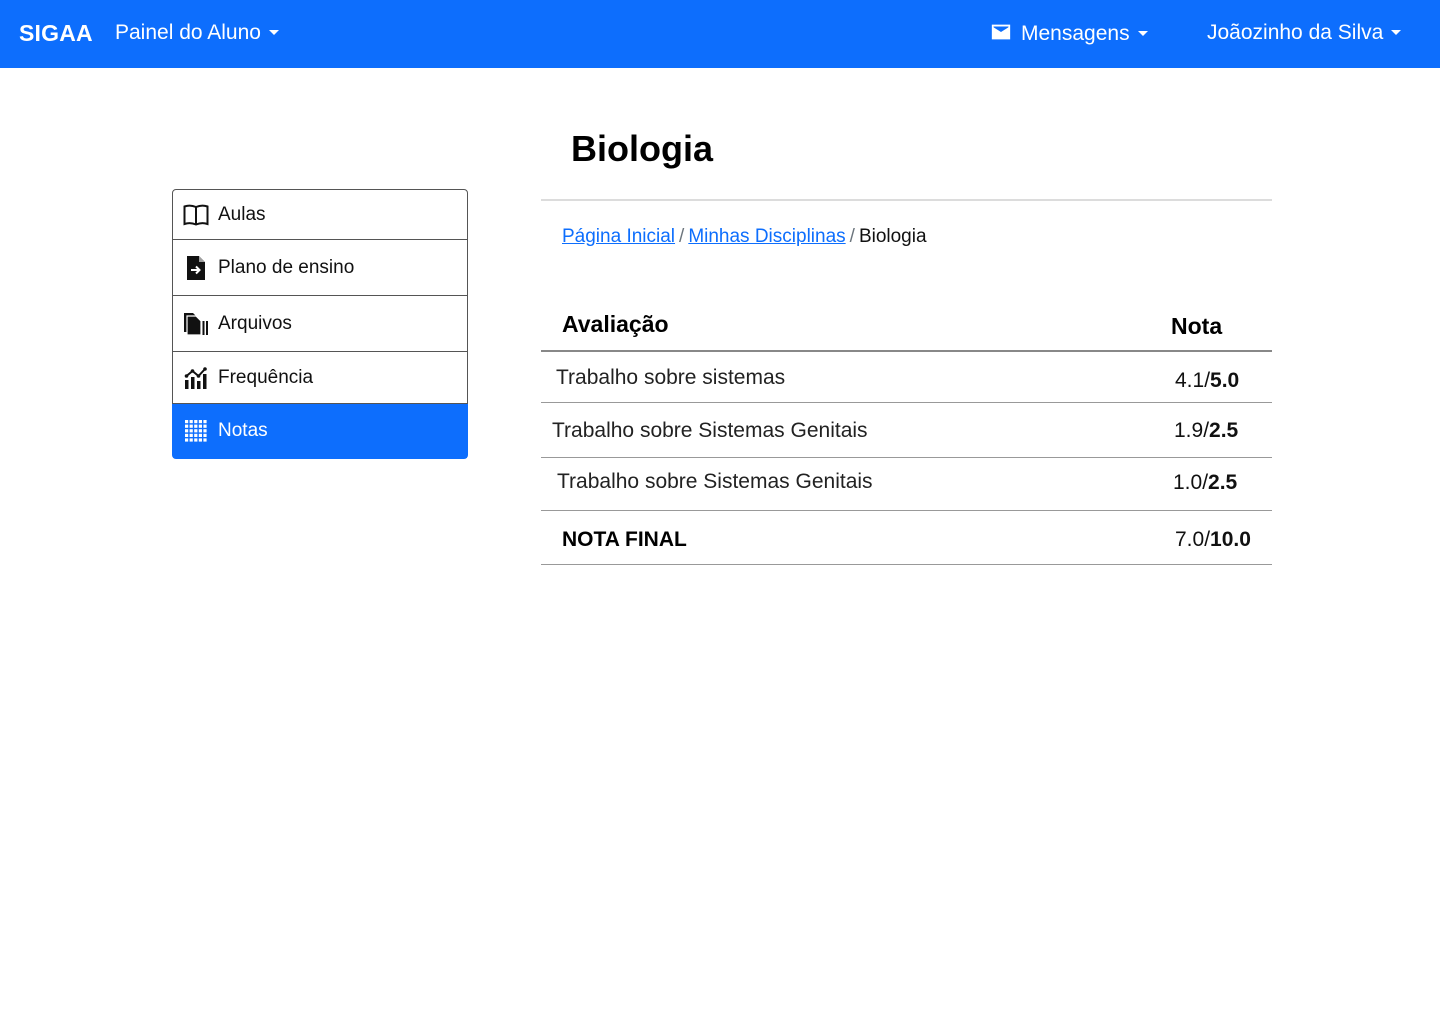 The width and height of the screenshot is (1440, 1024). What do you see at coordinates (1193, 380) in the screenshot?
I see `grade-score: 4.1/` at bounding box center [1193, 380].